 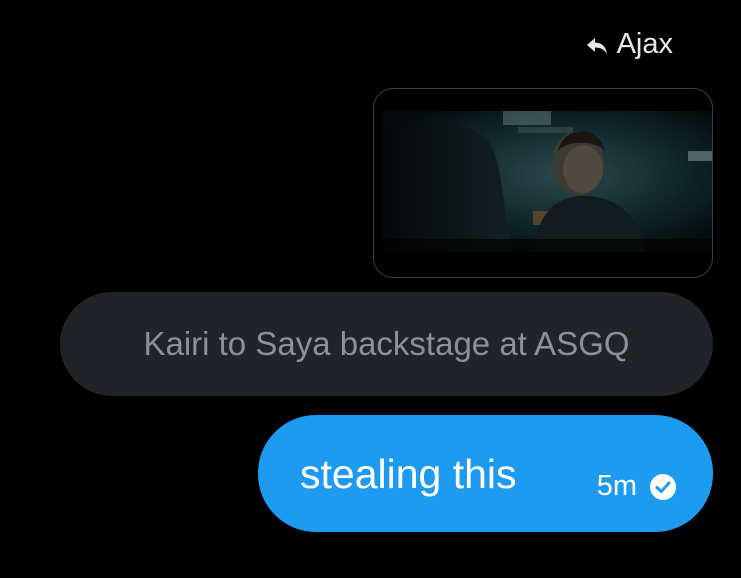 What do you see at coordinates (644, 44) in the screenshot?
I see `reply-to-name: Ajax` at bounding box center [644, 44].